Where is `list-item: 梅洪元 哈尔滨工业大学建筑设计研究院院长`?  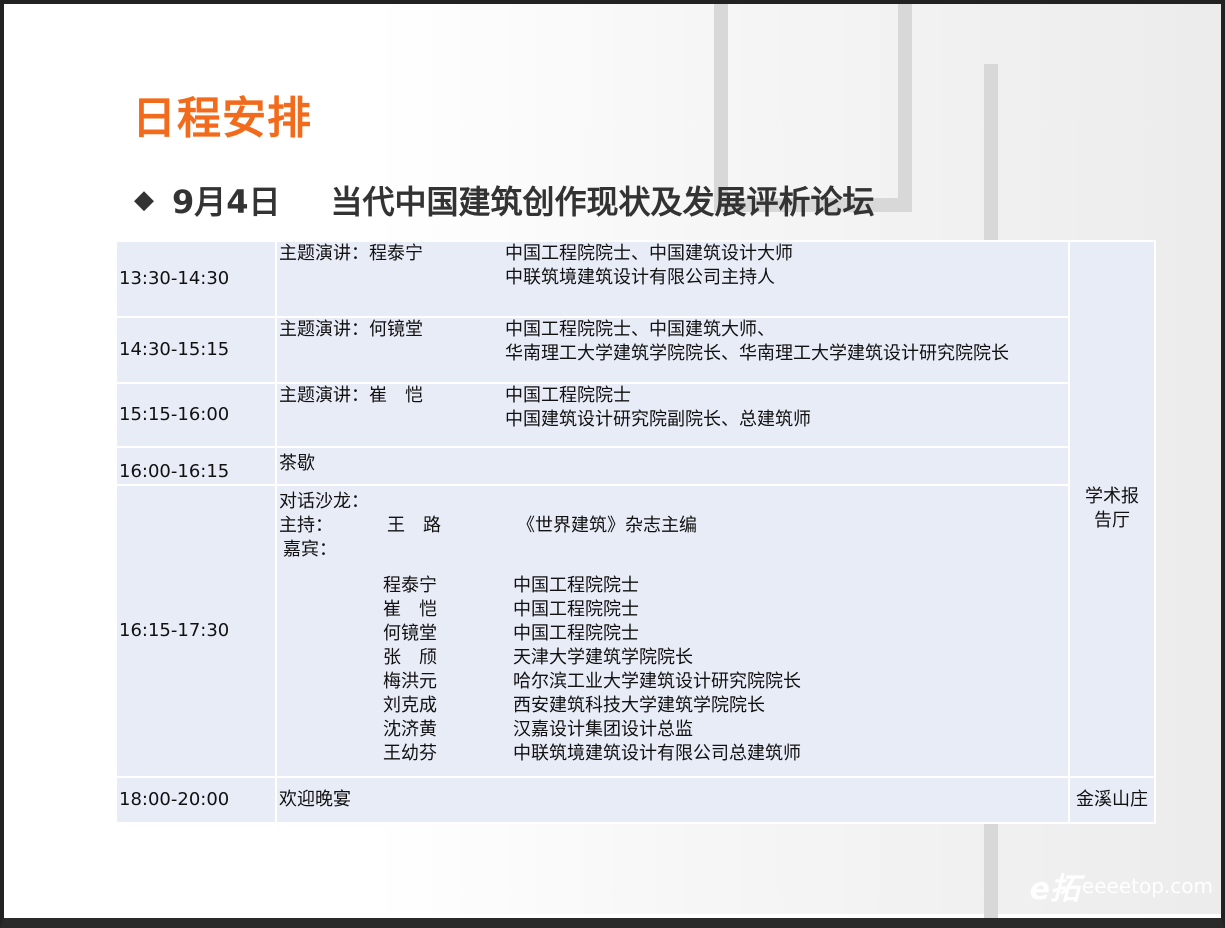 list-item: 梅洪元 哈尔滨工业大学建筑设计研究院院长 is located at coordinates (672, 682).